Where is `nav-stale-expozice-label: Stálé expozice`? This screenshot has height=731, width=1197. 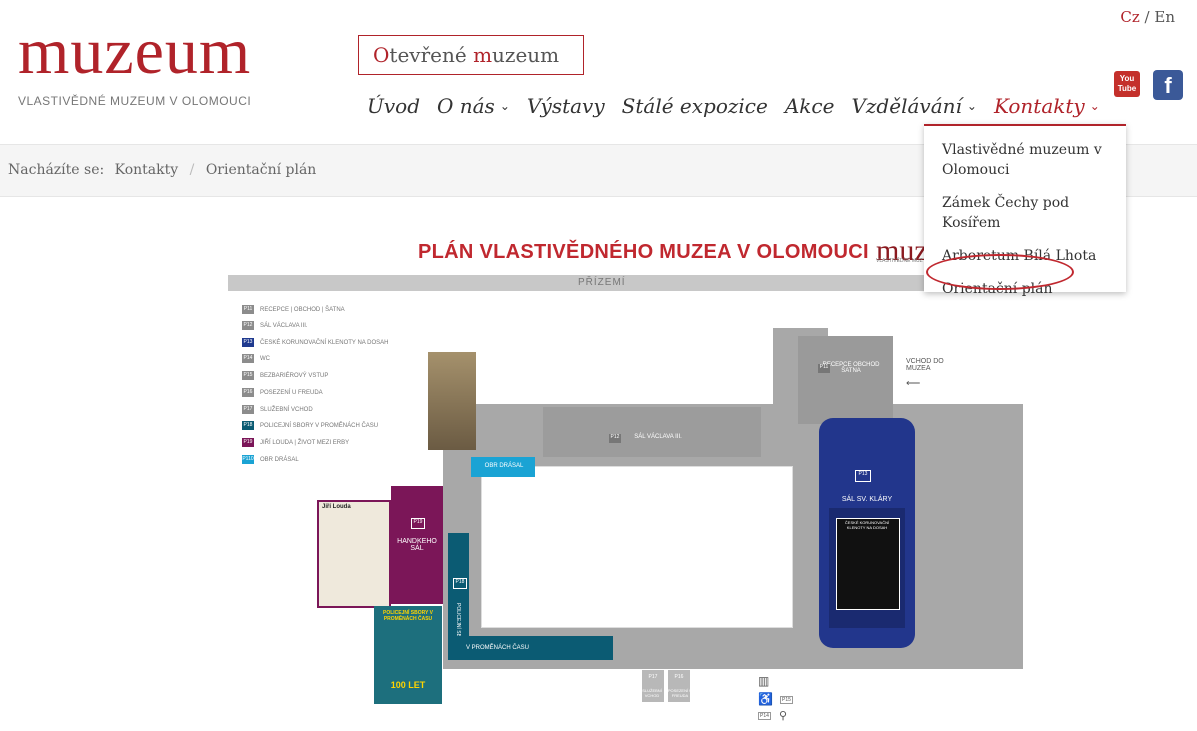
nav-stale-expozice-label: Stálé expozice is located at coordinates (694, 106).